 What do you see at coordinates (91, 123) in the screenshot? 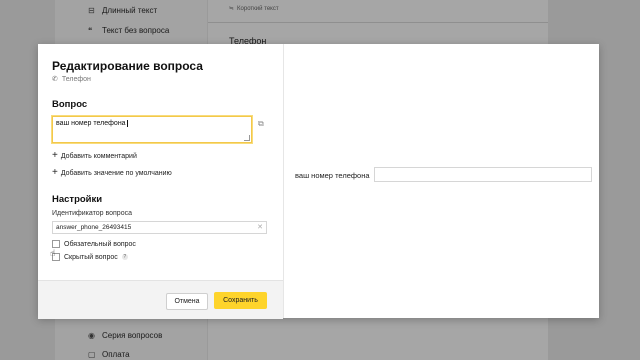
I see `question-text: ваш номер телефона` at bounding box center [91, 123].